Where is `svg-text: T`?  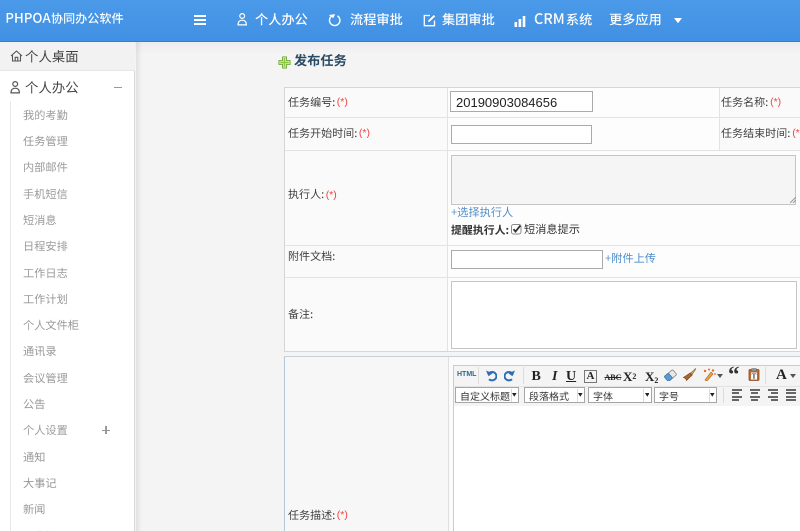 svg-text: T is located at coordinates (753, 377).